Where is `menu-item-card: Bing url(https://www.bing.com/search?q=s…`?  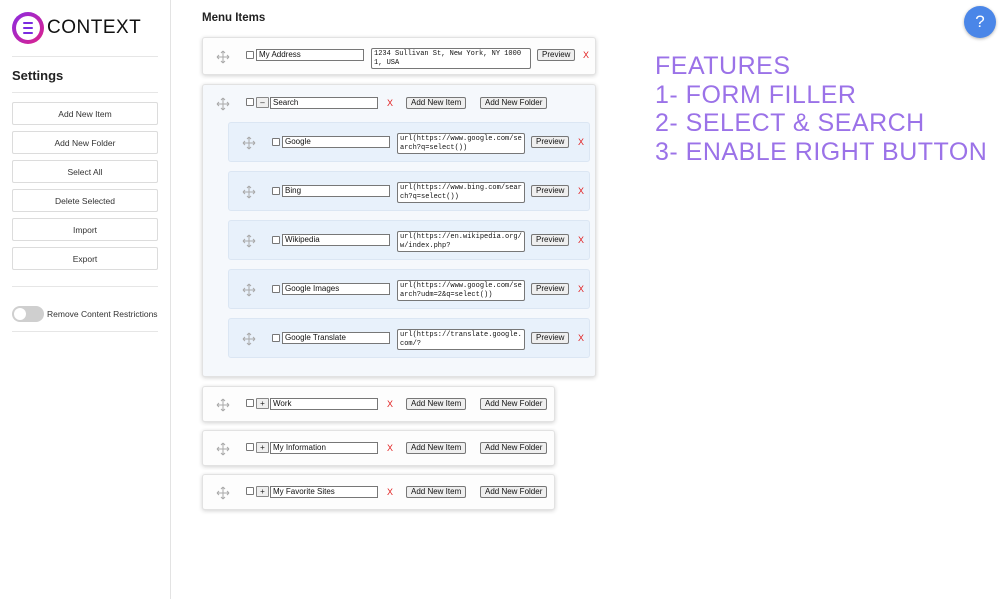 menu-item-card: Bing url(https://www.bing.com/search?q=s… is located at coordinates (409, 191).